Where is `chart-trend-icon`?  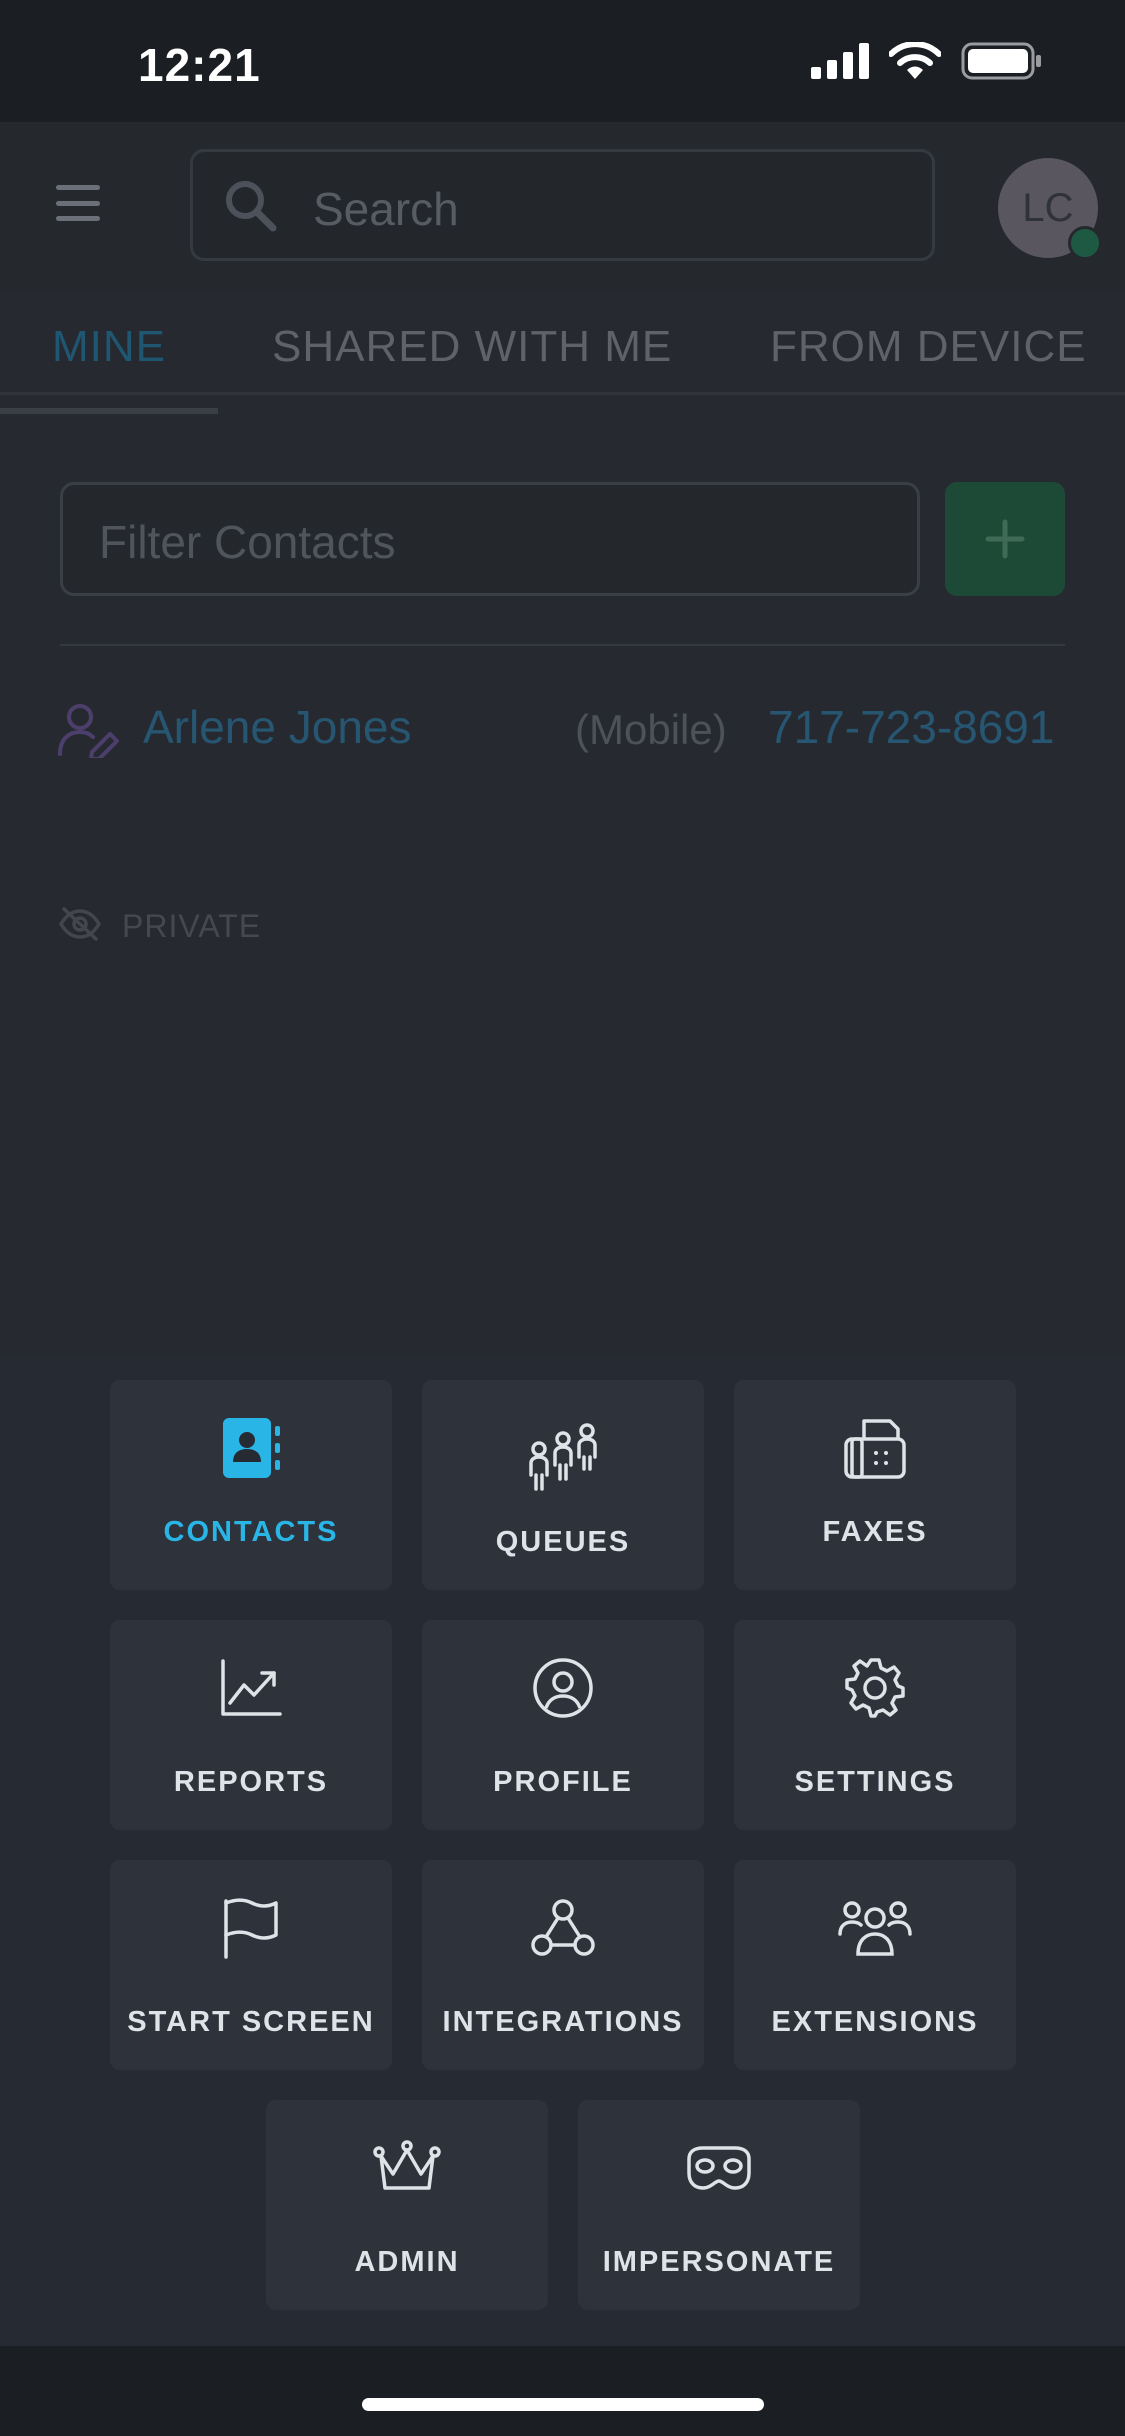
chart-trend-icon is located at coordinates (251, 1688).